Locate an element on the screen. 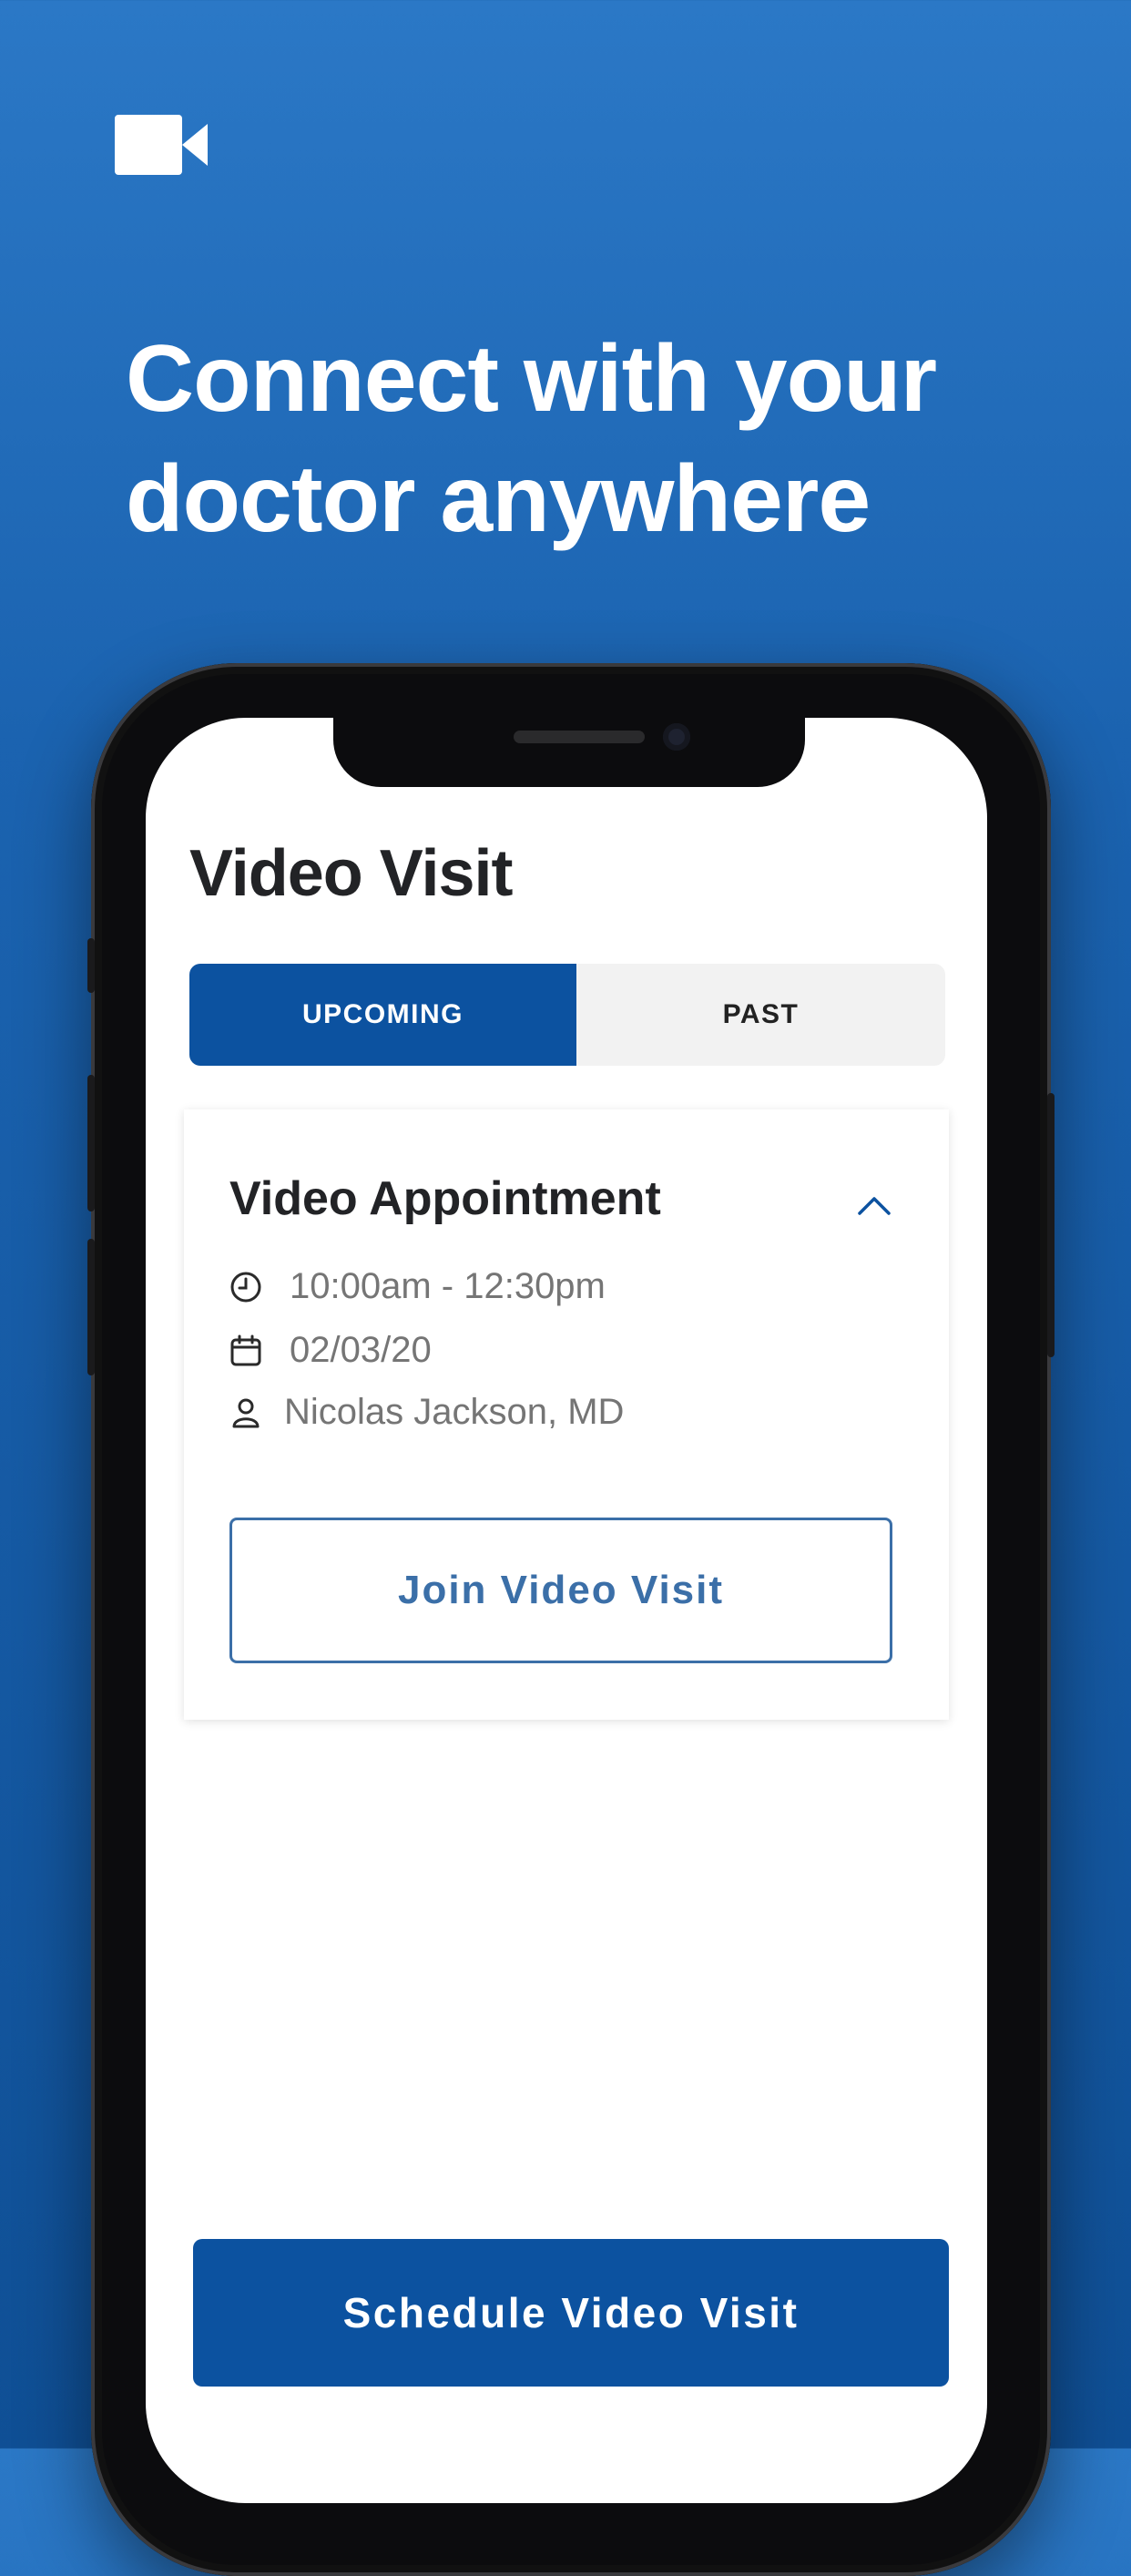  tab-upcoming: UPCOMING is located at coordinates (383, 1015).